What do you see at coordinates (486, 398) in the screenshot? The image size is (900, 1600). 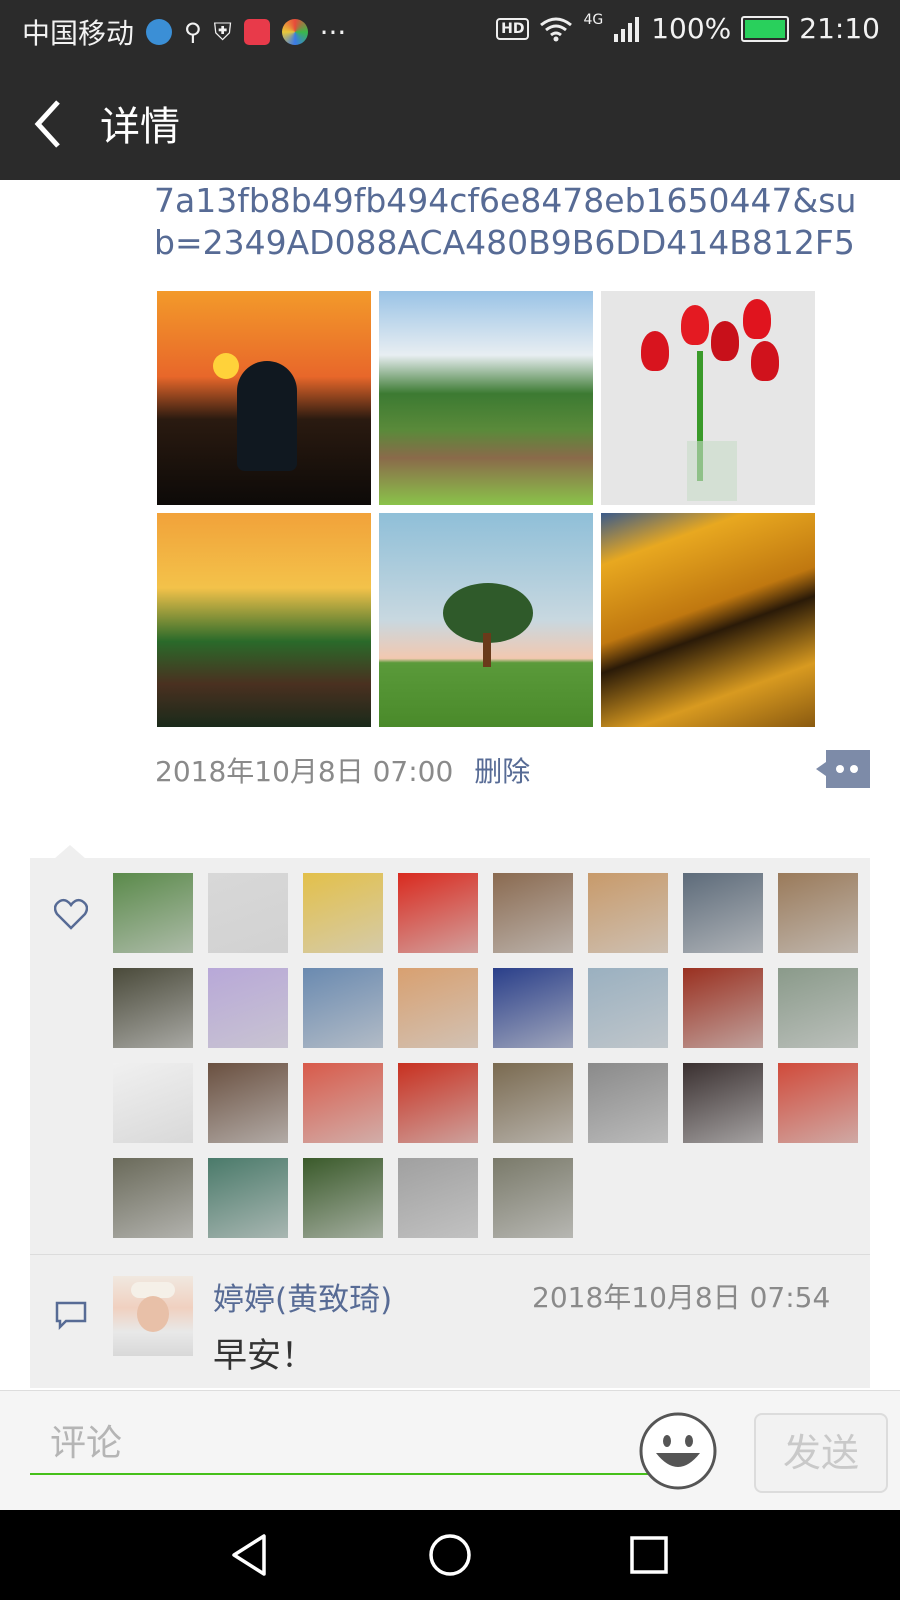 I see `photo-mountain-village` at bounding box center [486, 398].